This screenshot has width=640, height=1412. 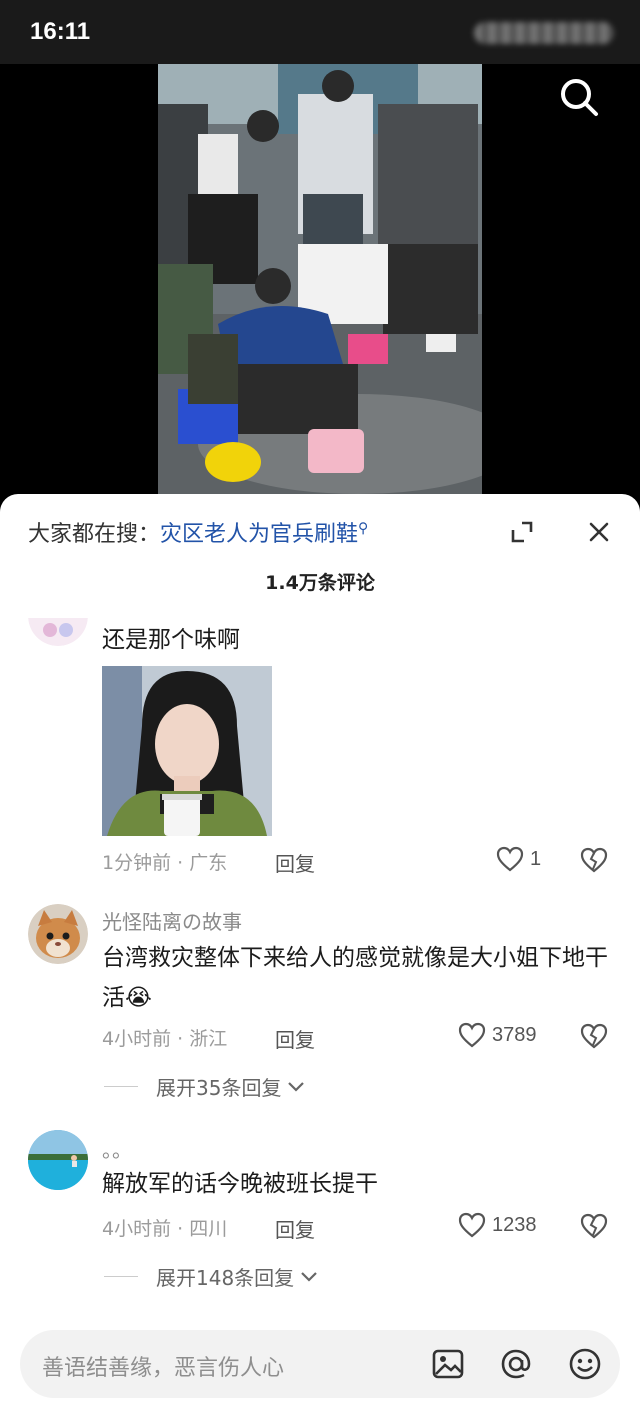 What do you see at coordinates (240, 1184) in the screenshot?
I see `comment-3-text: 解放军的话今晚被班长提干` at bounding box center [240, 1184].